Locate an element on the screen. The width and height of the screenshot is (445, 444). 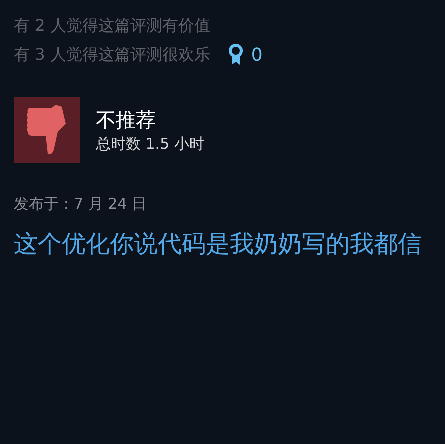
review-text: 这个优化你说代码是我奶奶写的我都信 is located at coordinates (218, 244).